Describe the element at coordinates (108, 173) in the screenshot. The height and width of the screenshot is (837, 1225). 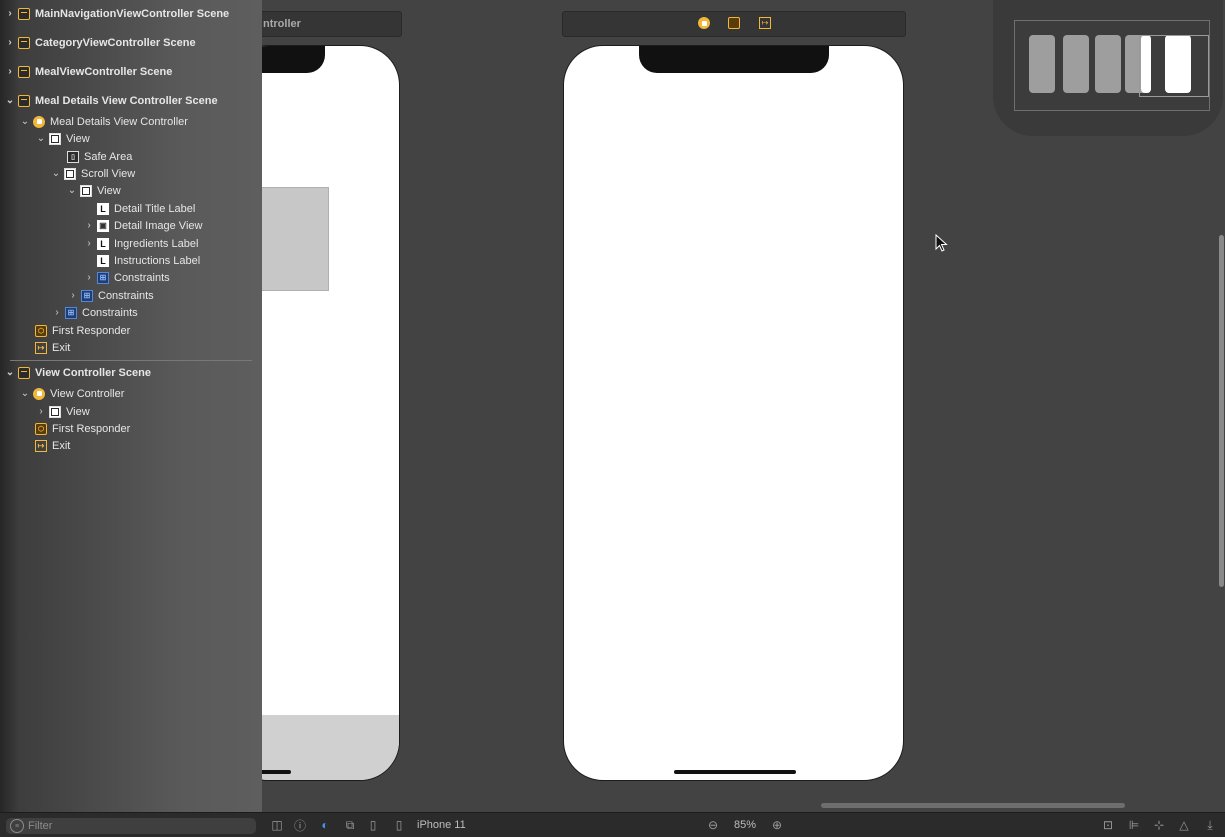
I see `item-label: Scroll View` at that location.